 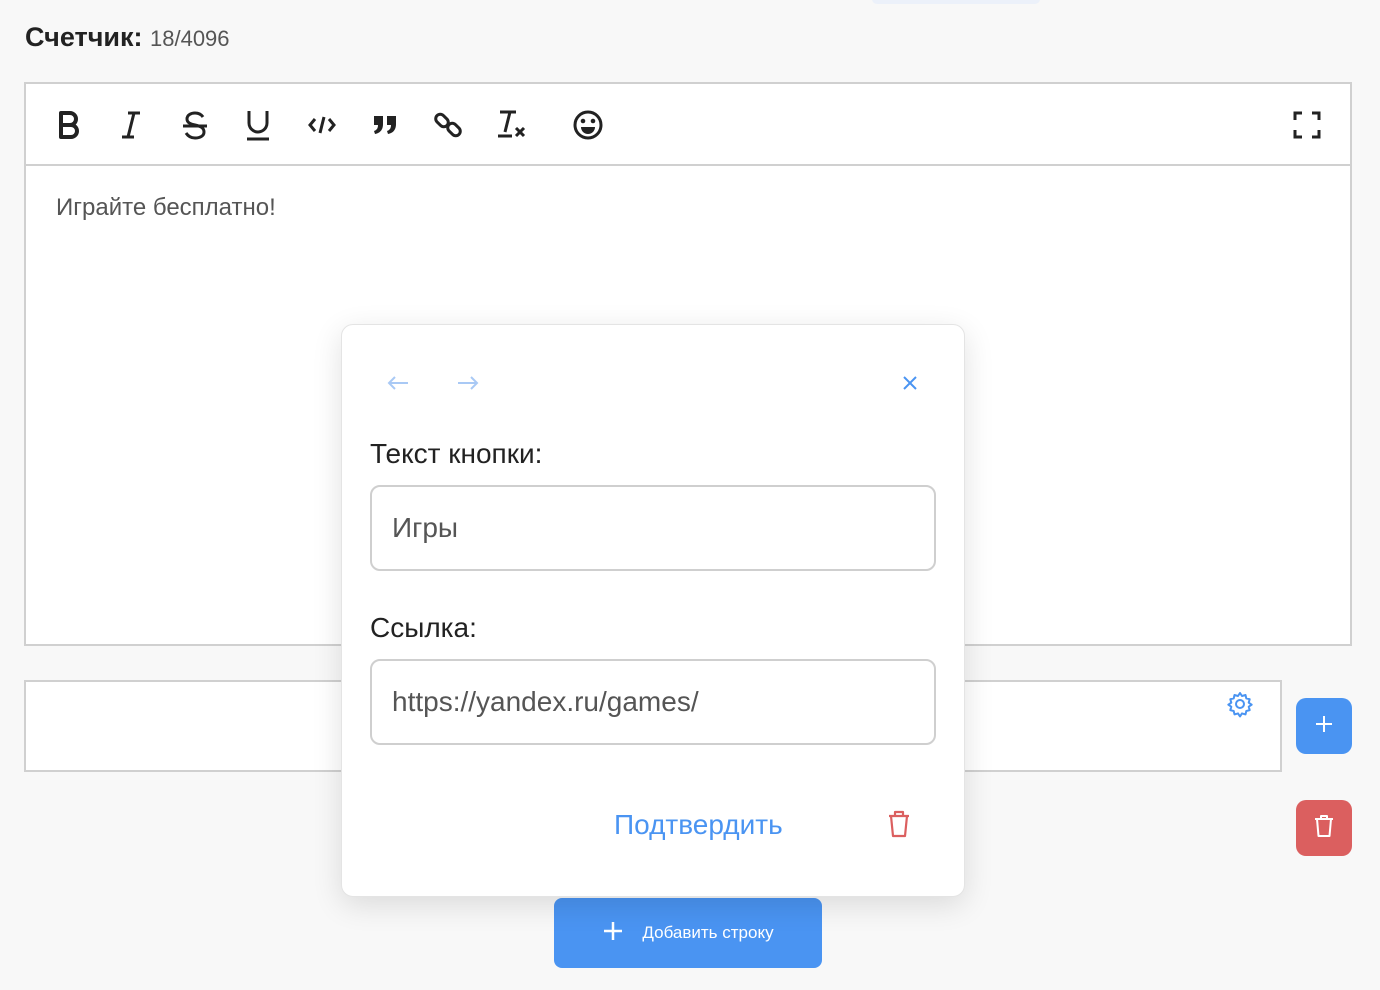 I want to click on delete-row-button, so click(x=1324, y=828).